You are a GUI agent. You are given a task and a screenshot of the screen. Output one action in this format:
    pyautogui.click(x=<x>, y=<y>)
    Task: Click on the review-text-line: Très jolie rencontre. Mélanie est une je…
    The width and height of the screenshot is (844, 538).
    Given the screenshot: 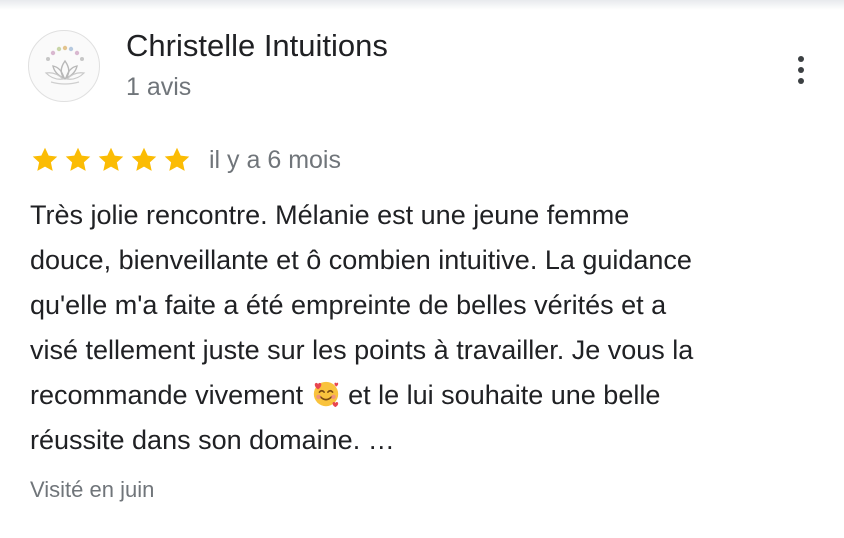 What is the action you would take?
    pyautogui.click(x=330, y=215)
    